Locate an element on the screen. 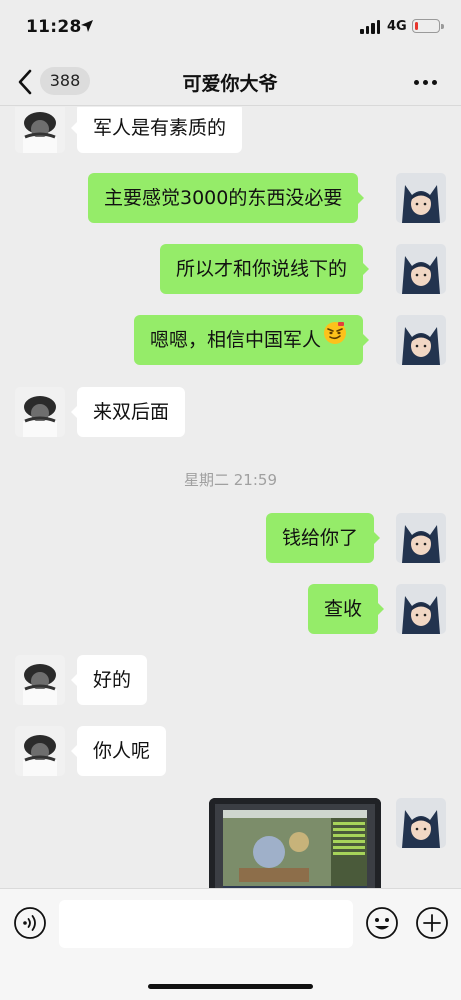  network-label: 4G is located at coordinates (397, 26).